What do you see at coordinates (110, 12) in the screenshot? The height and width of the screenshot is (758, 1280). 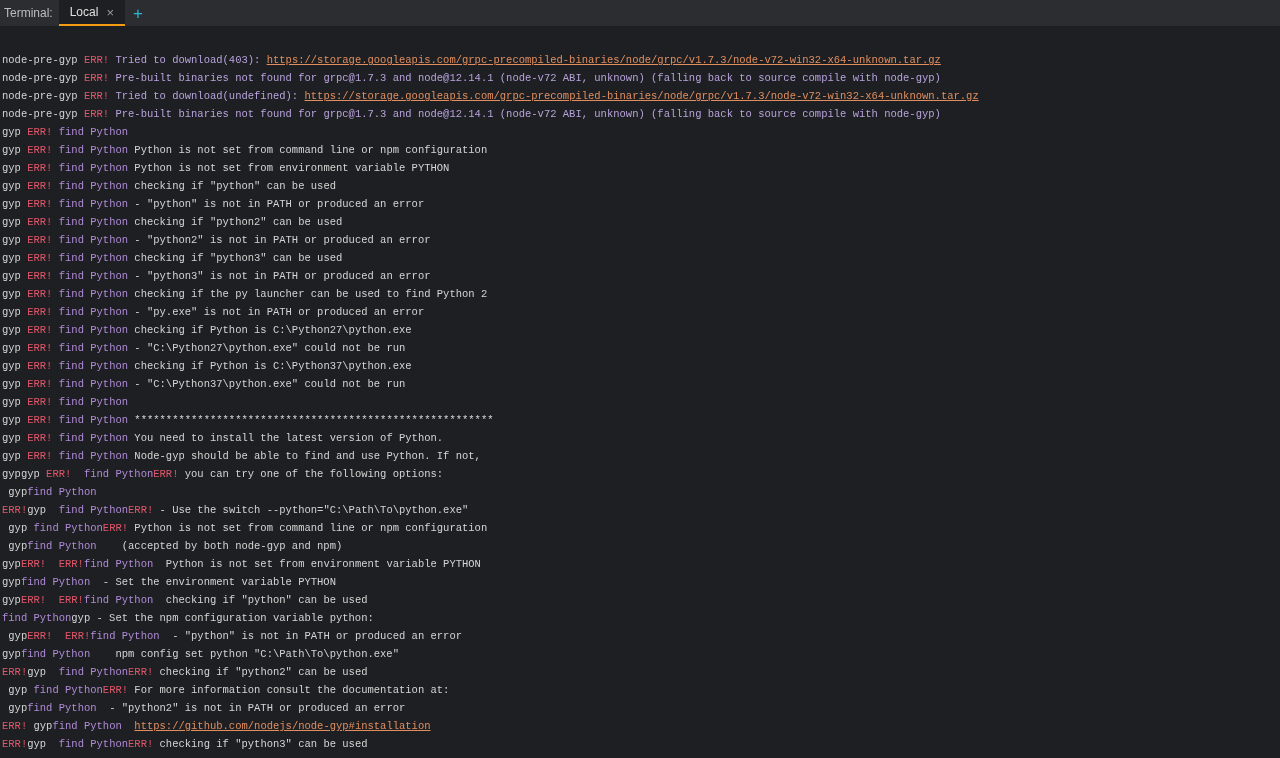 I see `close-button: ×` at bounding box center [110, 12].